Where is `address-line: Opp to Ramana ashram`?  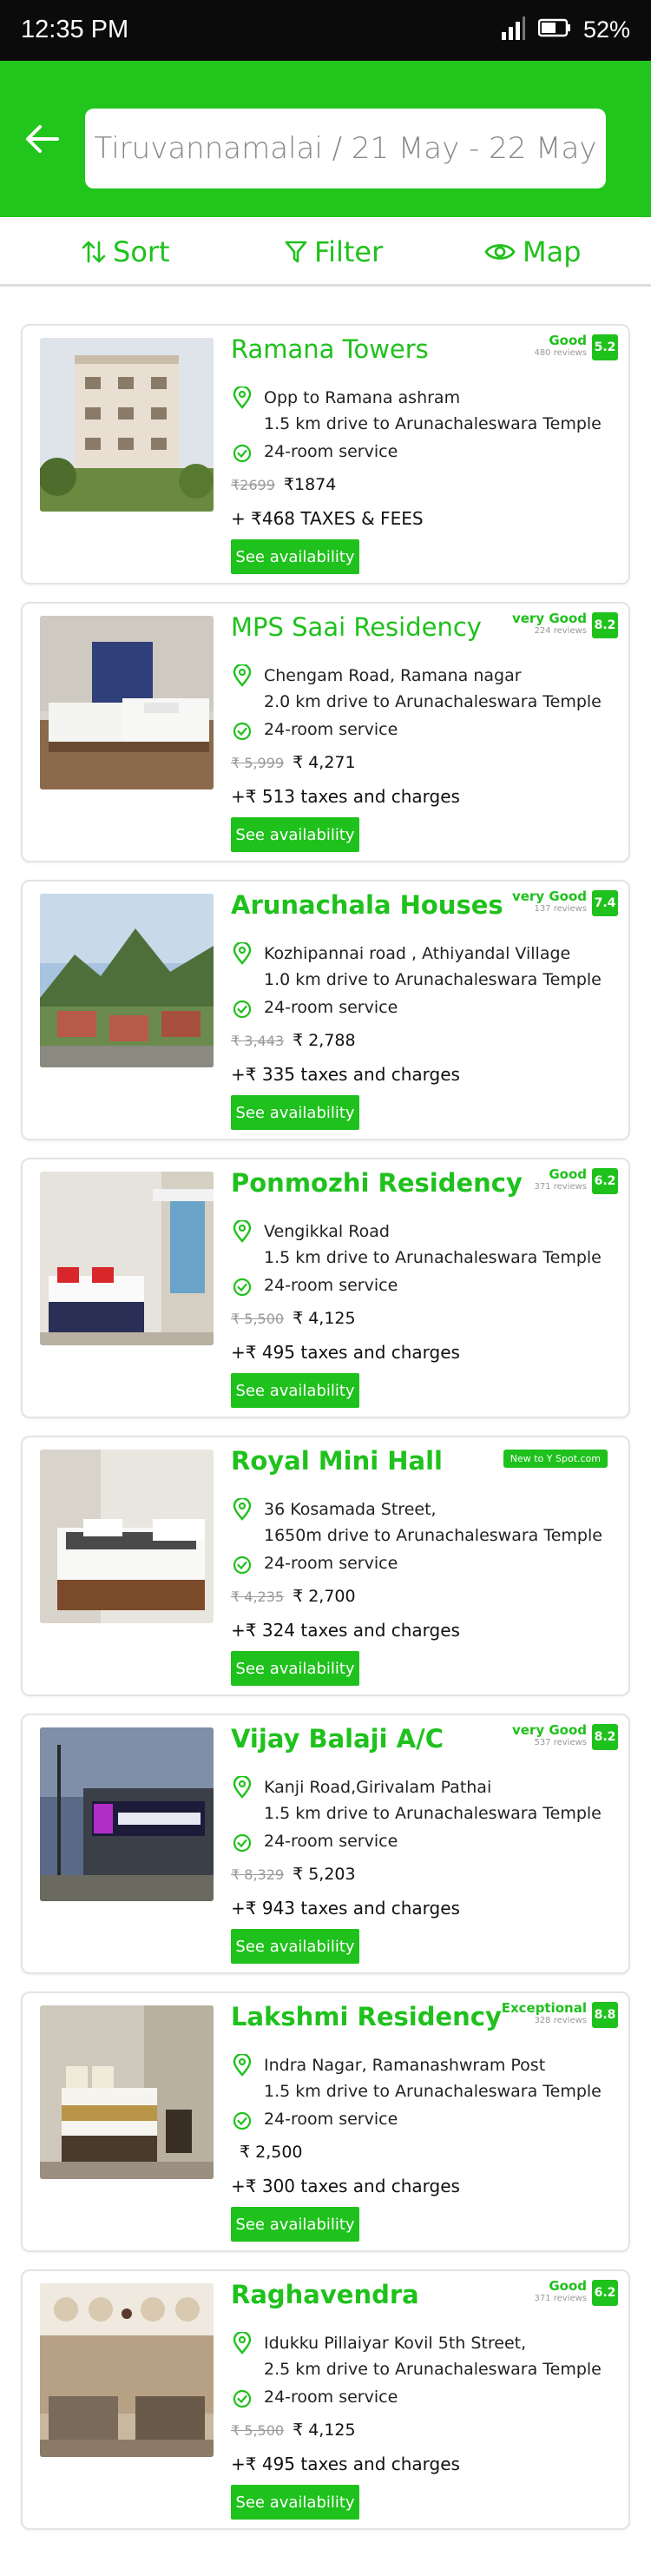 address-line: Opp to Ramana ashram is located at coordinates (362, 398).